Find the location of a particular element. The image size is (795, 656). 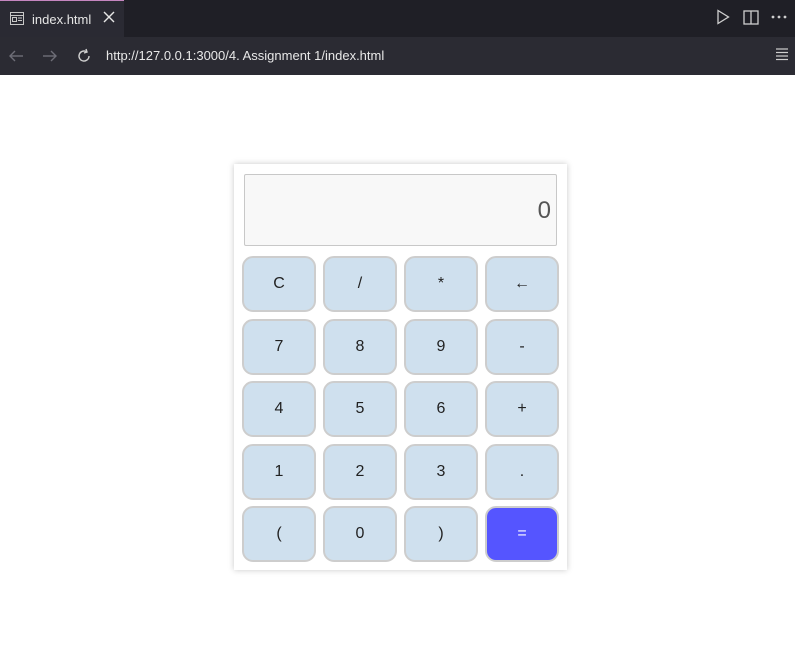

tab-bar: index.html is located at coordinates (397, 18).